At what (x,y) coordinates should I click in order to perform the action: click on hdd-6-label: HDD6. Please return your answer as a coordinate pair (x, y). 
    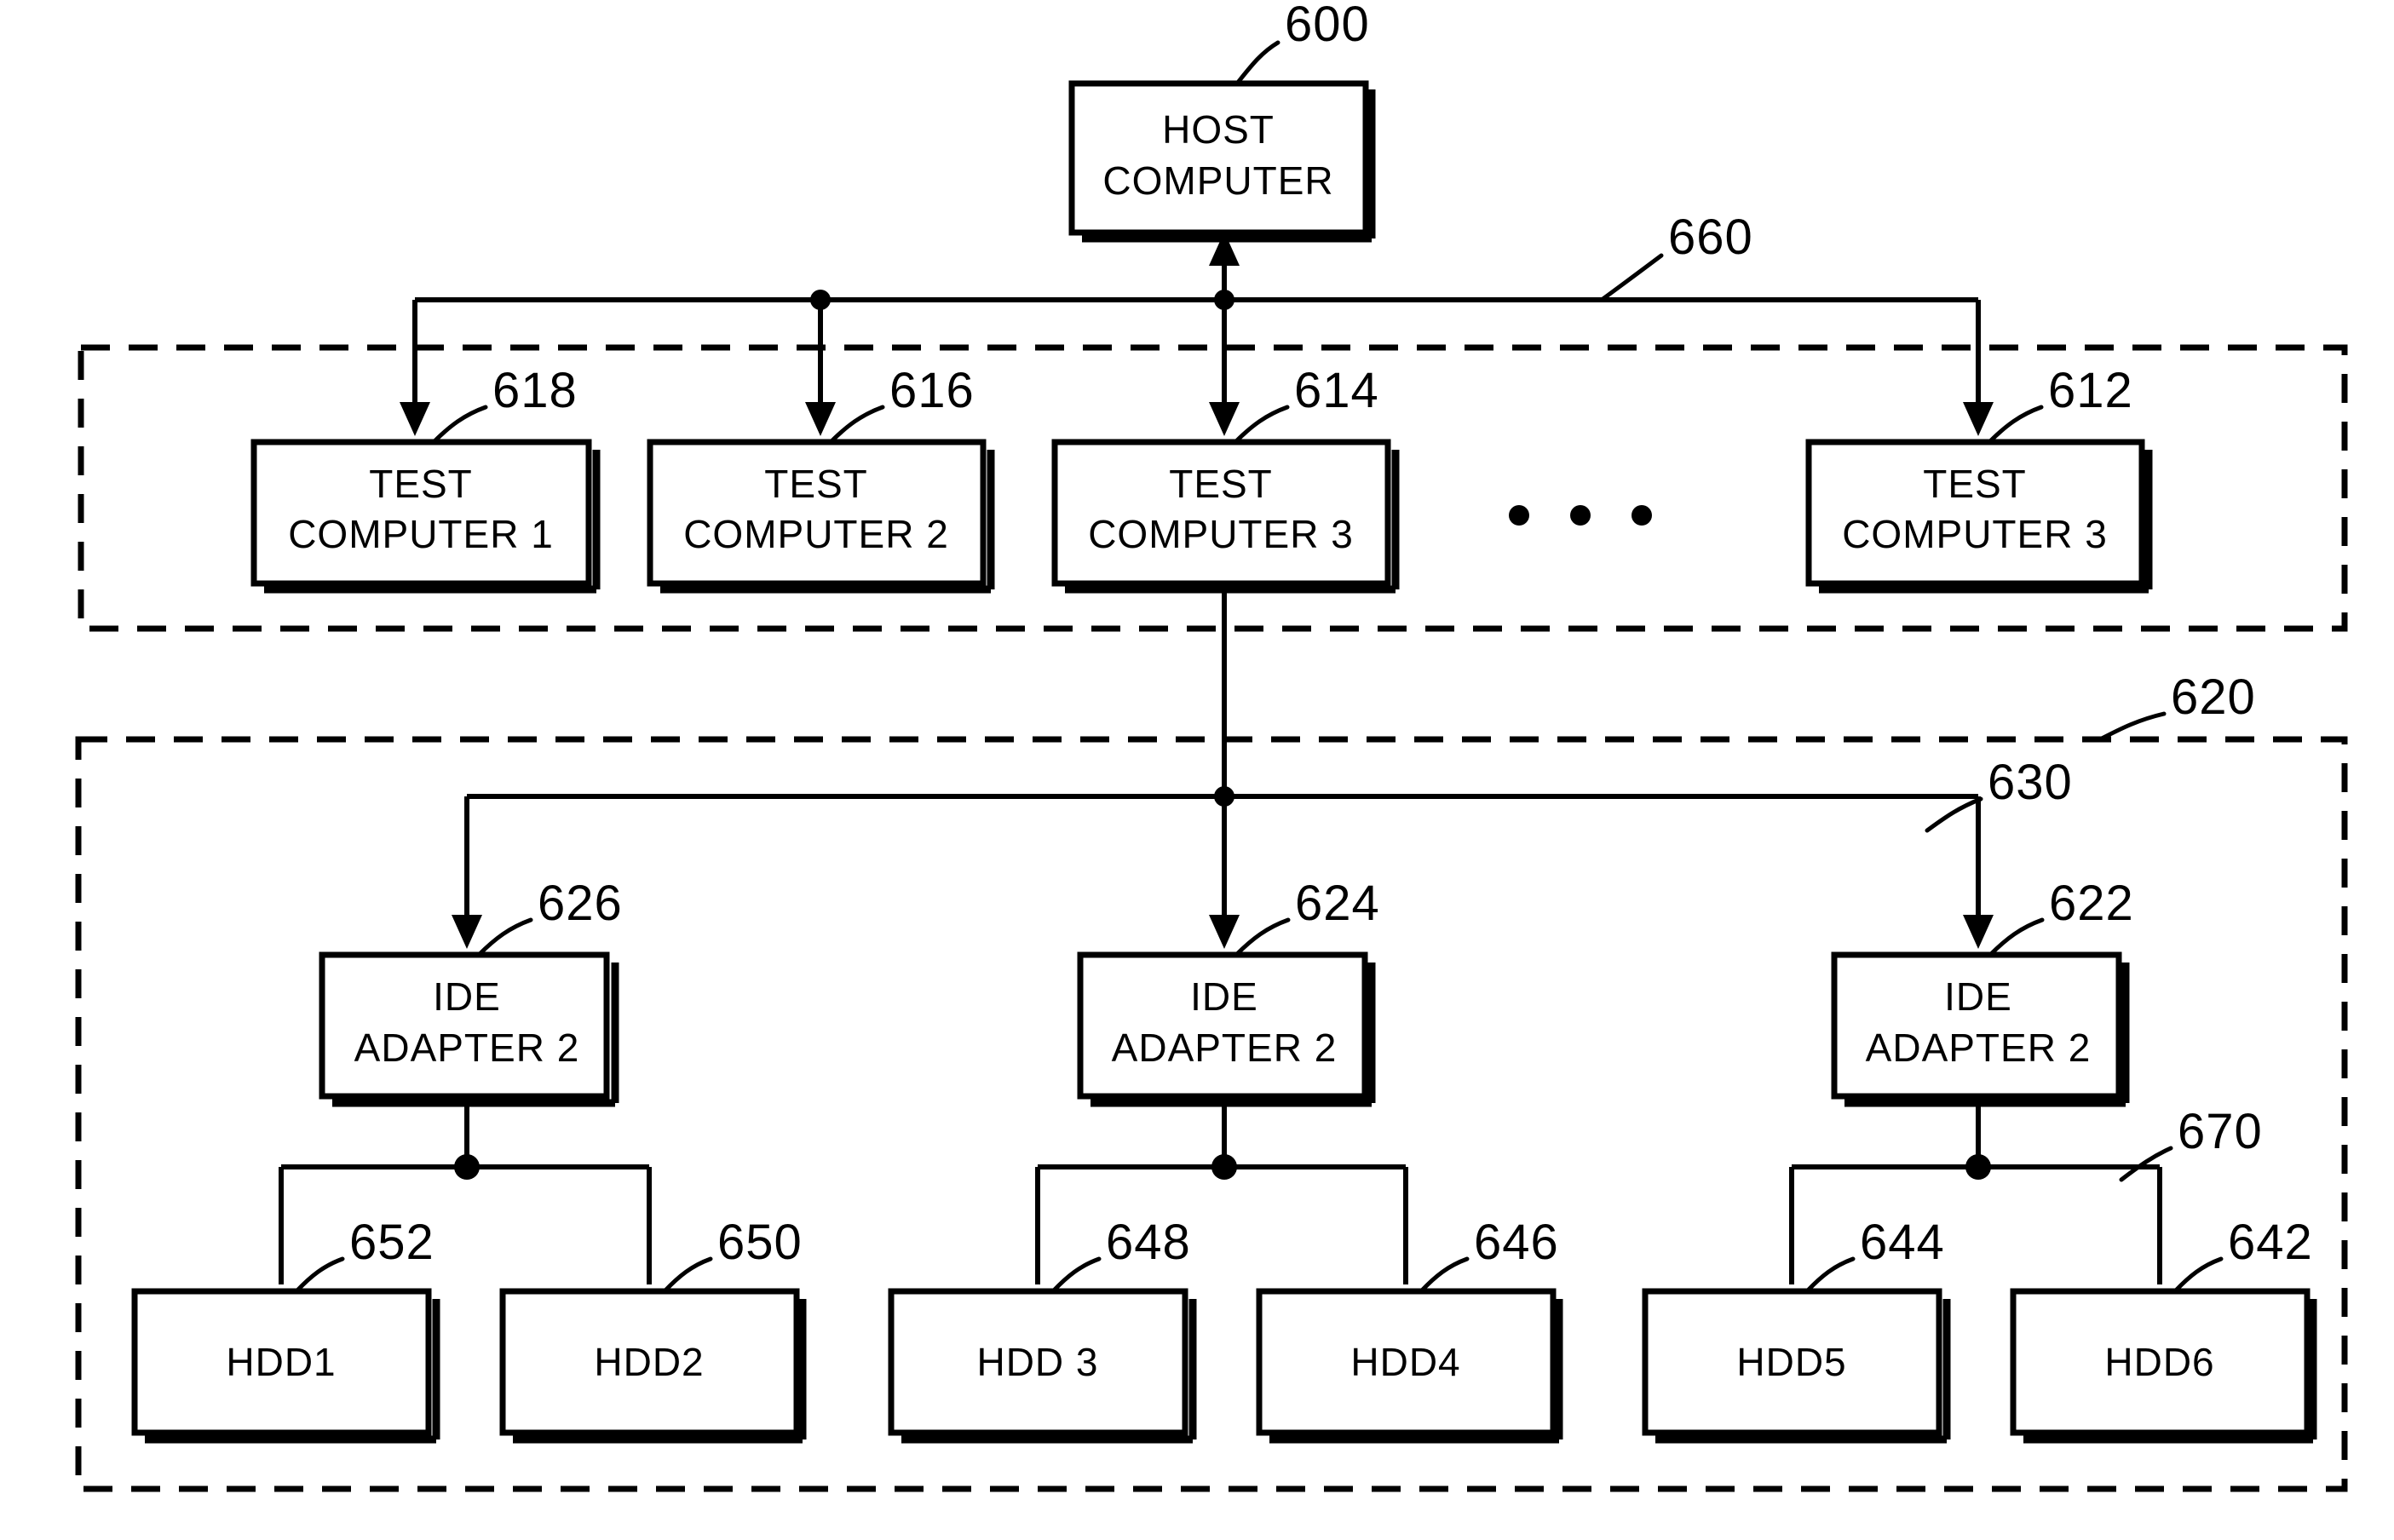
    Looking at the image, I should click on (2159, 1362).